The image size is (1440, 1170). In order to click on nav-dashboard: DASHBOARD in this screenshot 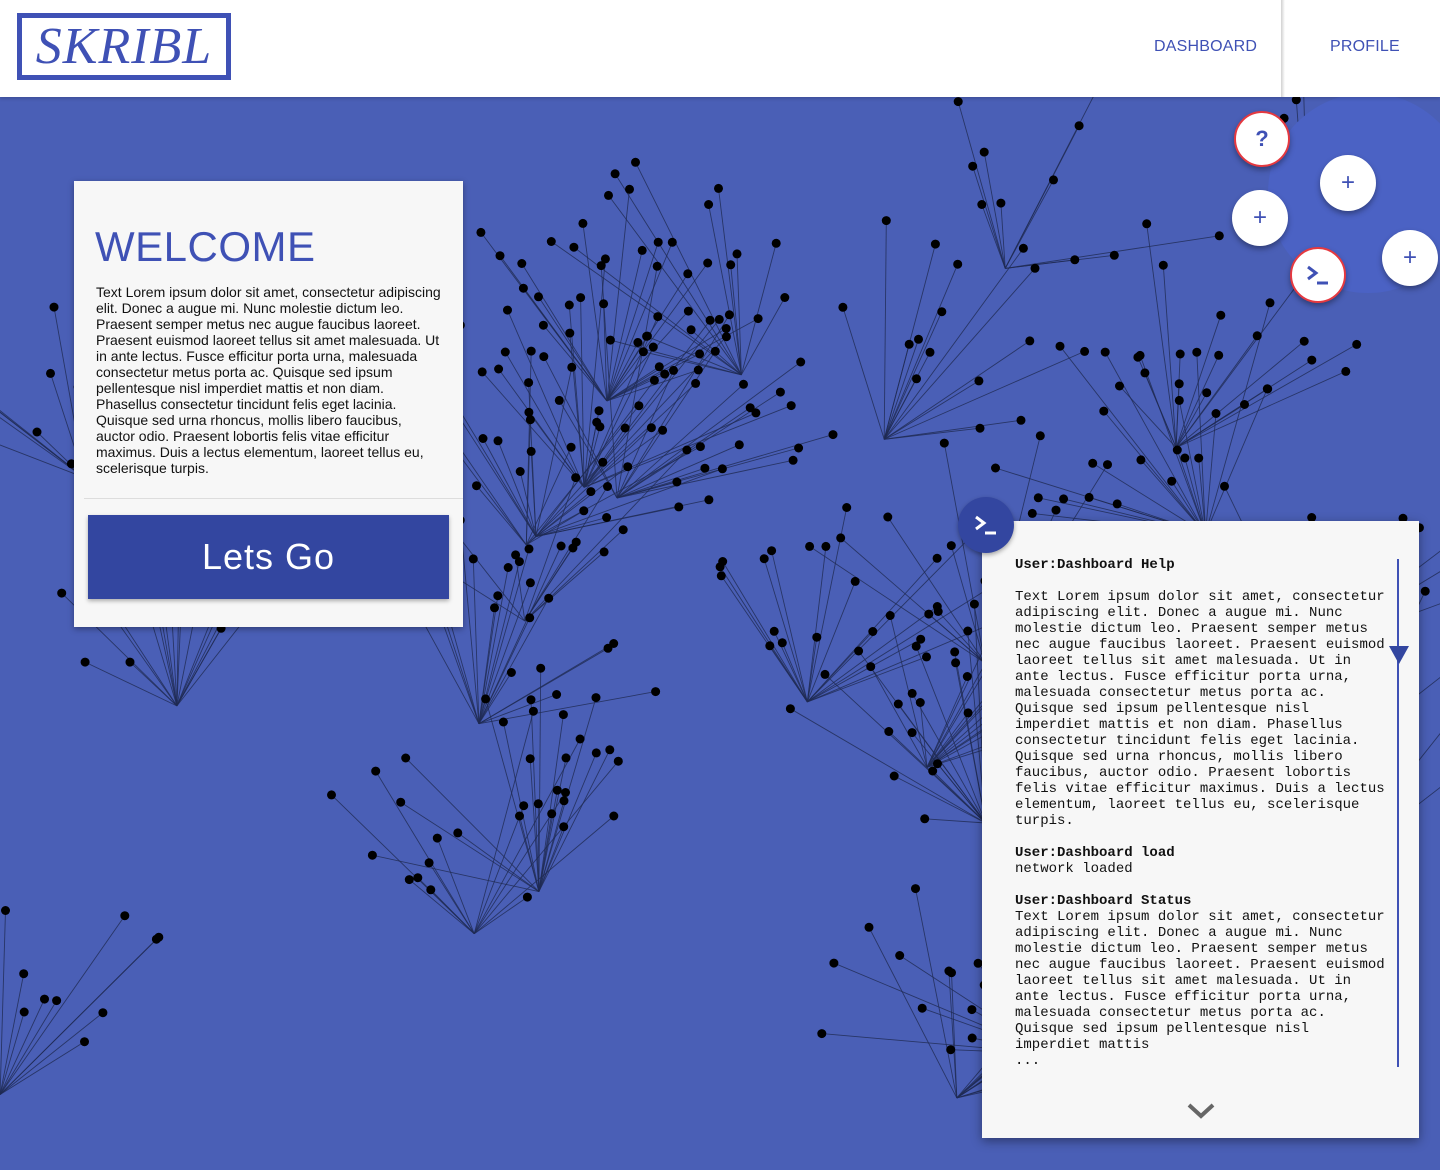, I will do `click(1205, 47)`.